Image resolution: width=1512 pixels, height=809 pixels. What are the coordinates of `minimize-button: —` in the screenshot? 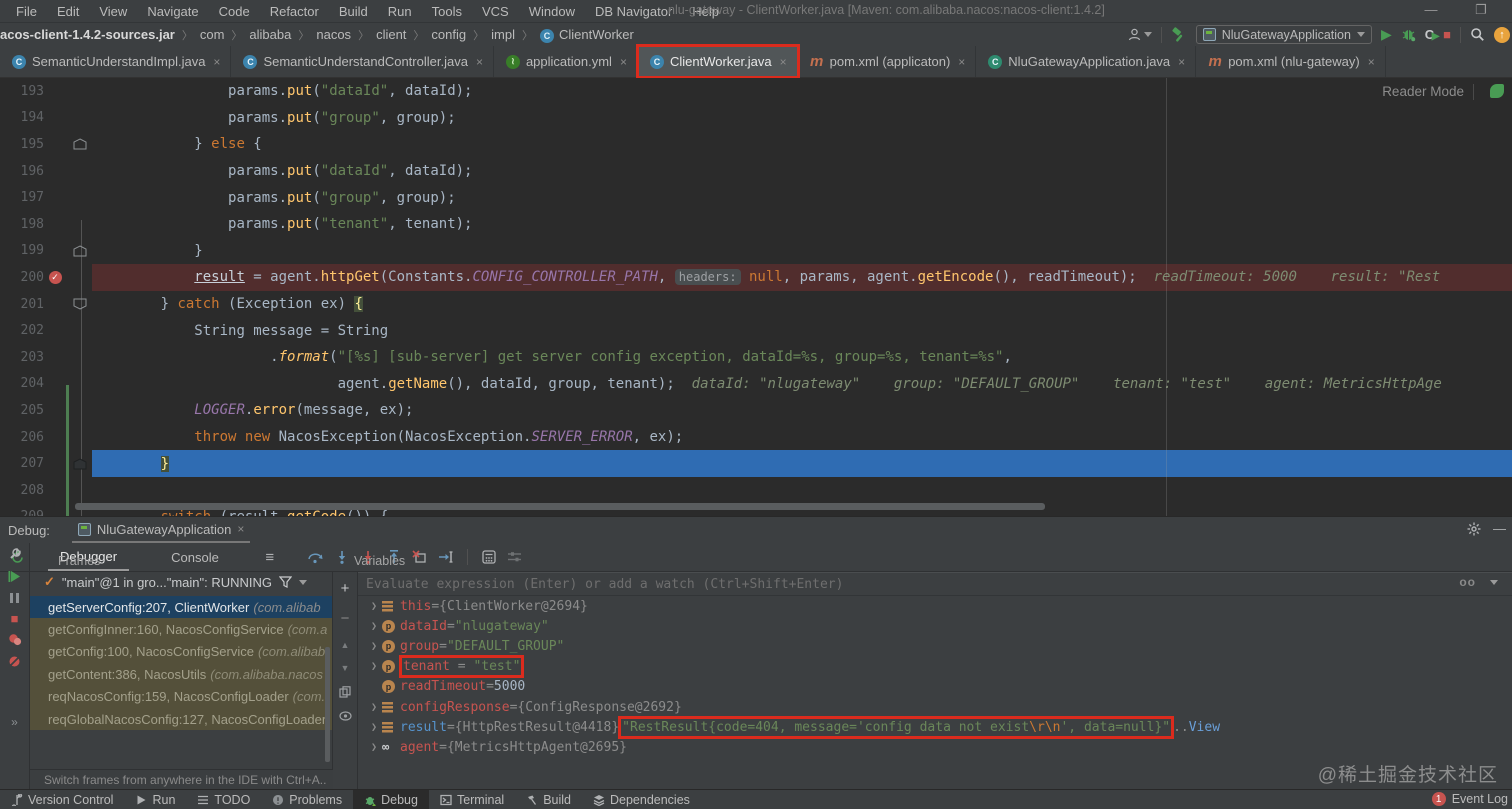 It's located at (1431, 9).